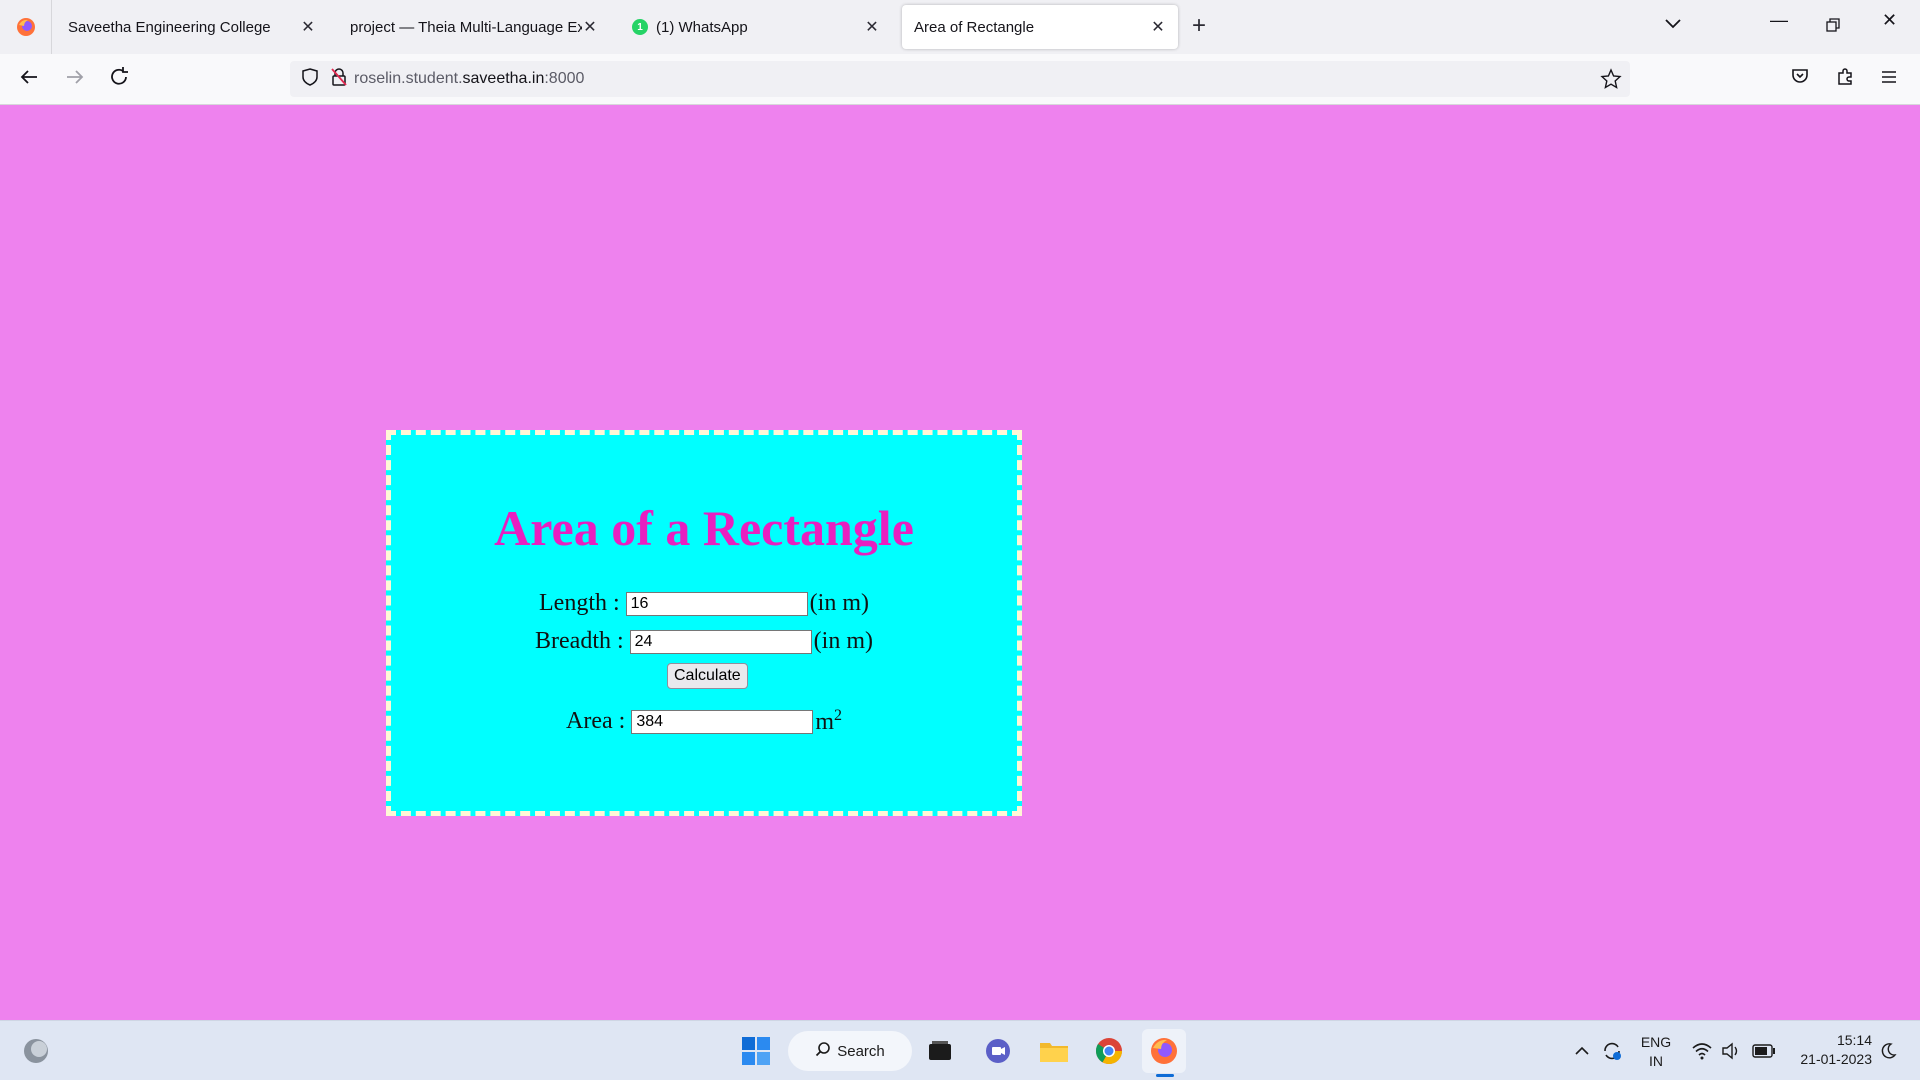  Describe the element at coordinates (36, 1051) in the screenshot. I see `weather-widget-icon` at that location.